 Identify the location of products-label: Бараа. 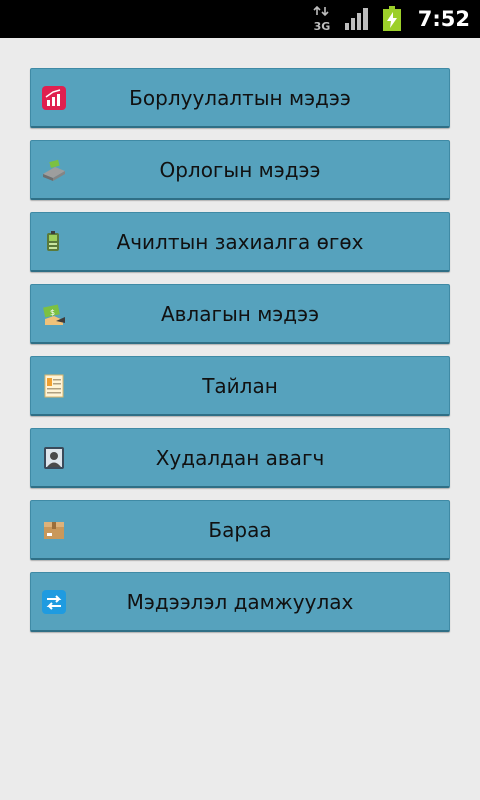
(240, 529).